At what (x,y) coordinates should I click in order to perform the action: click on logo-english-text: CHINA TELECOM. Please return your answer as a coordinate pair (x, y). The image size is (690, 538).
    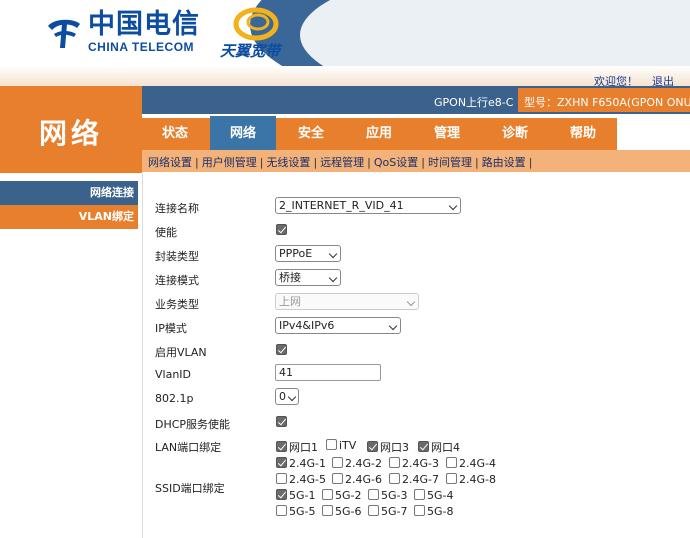
    Looking at the image, I should click on (141, 47).